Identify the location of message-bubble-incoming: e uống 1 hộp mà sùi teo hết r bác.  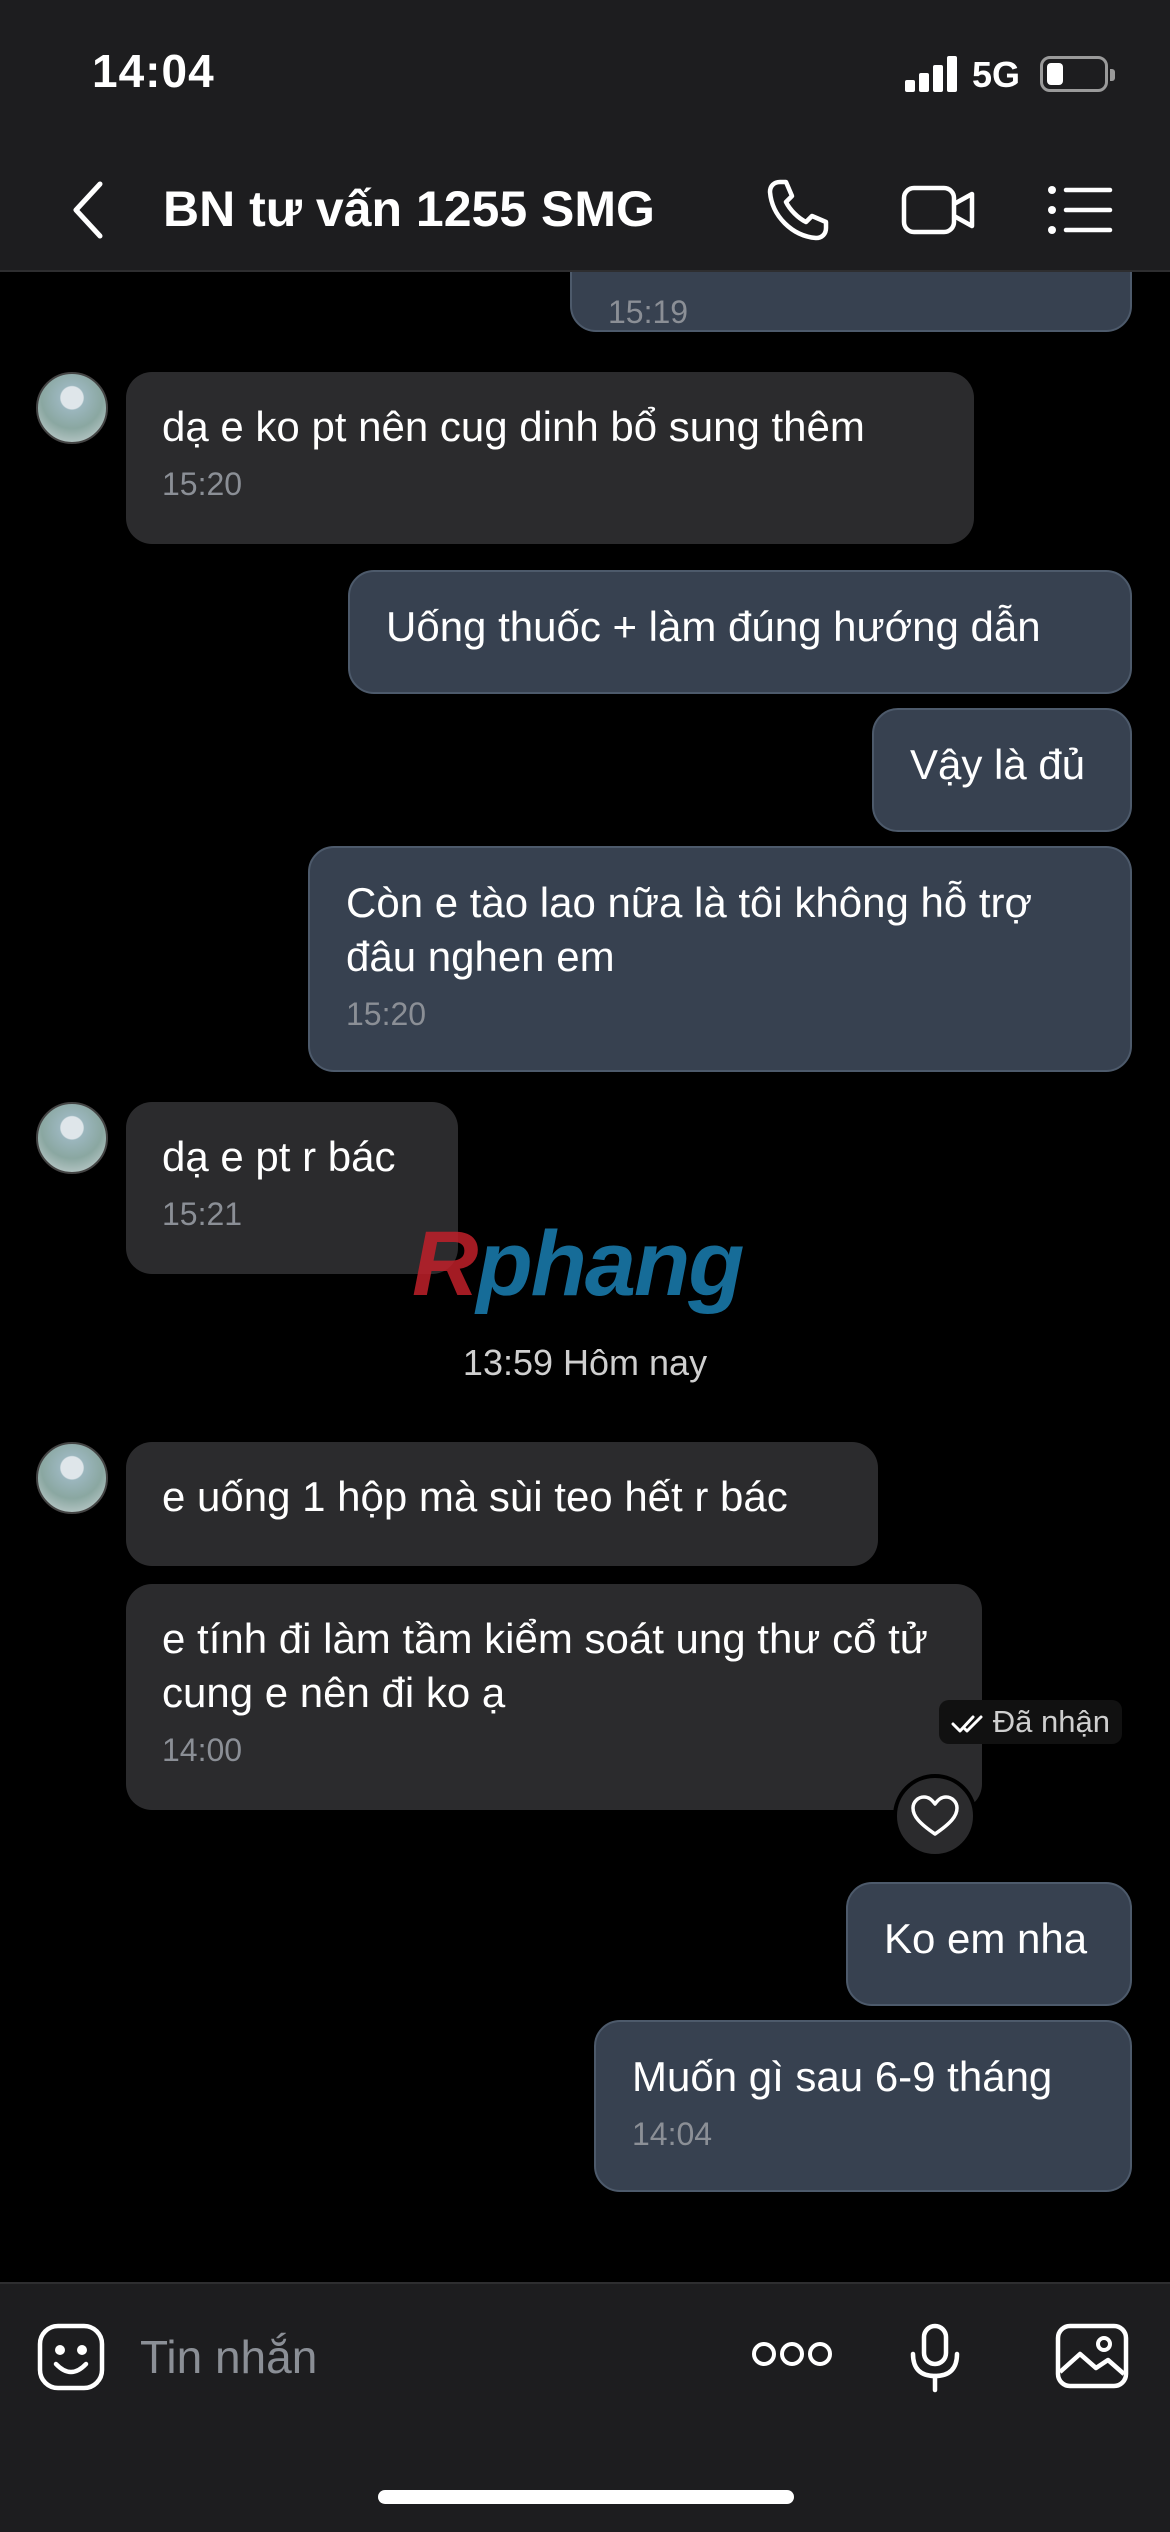
(502, 1504).